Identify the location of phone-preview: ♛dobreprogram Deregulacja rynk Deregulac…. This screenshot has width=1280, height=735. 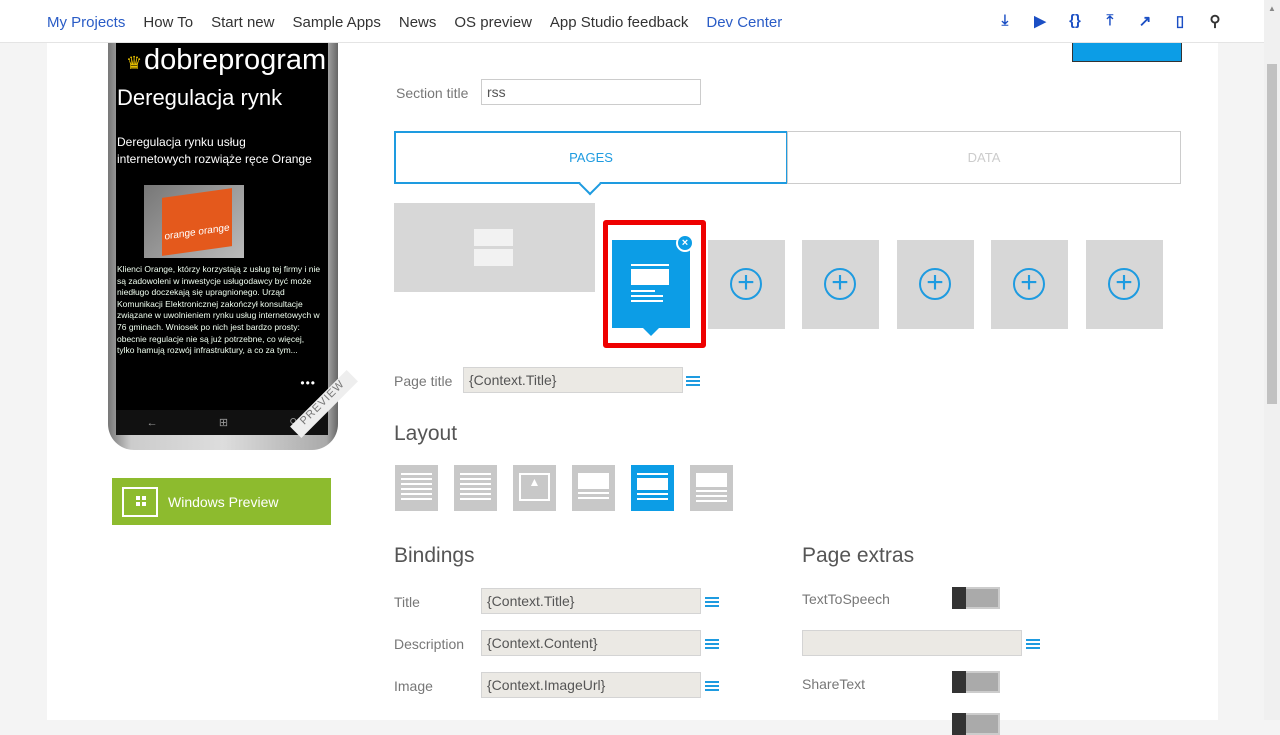
(223, 250).